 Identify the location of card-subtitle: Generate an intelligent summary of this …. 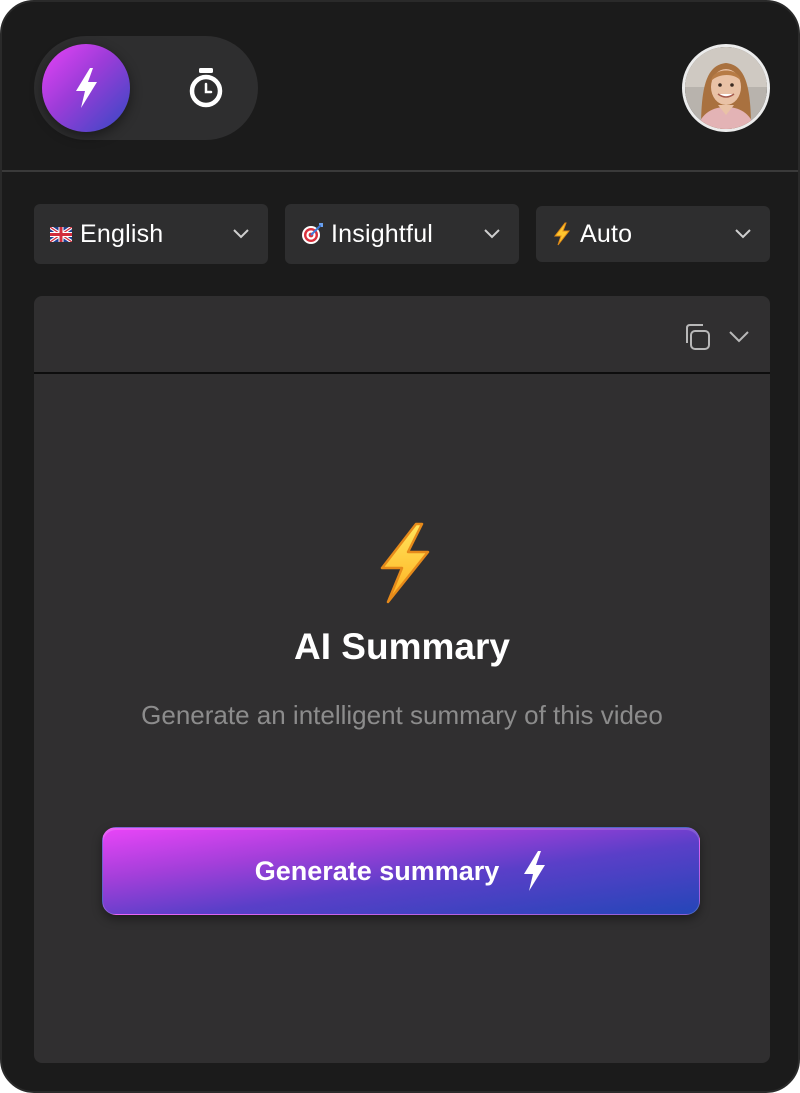
(402, 715).